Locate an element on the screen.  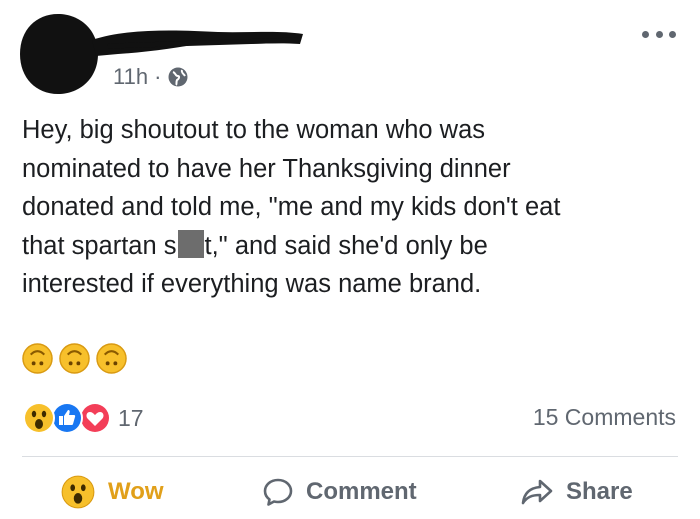
comments-count-link: 15 Comments is located at coordinates (604, 417).